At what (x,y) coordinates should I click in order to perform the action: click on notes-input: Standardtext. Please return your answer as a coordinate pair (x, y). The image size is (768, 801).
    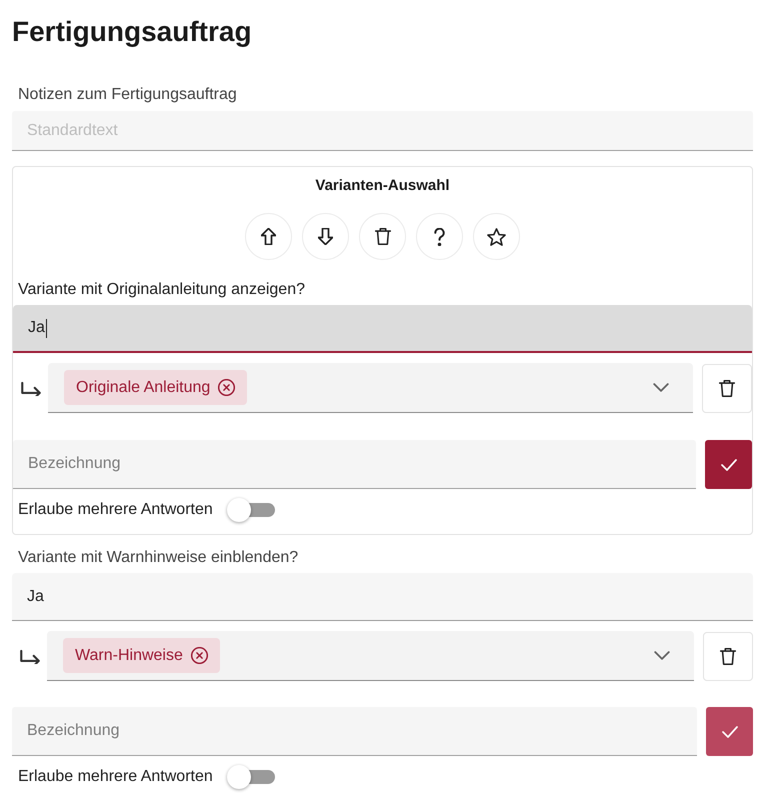
    Looking at the image, I should click on (382, 131).